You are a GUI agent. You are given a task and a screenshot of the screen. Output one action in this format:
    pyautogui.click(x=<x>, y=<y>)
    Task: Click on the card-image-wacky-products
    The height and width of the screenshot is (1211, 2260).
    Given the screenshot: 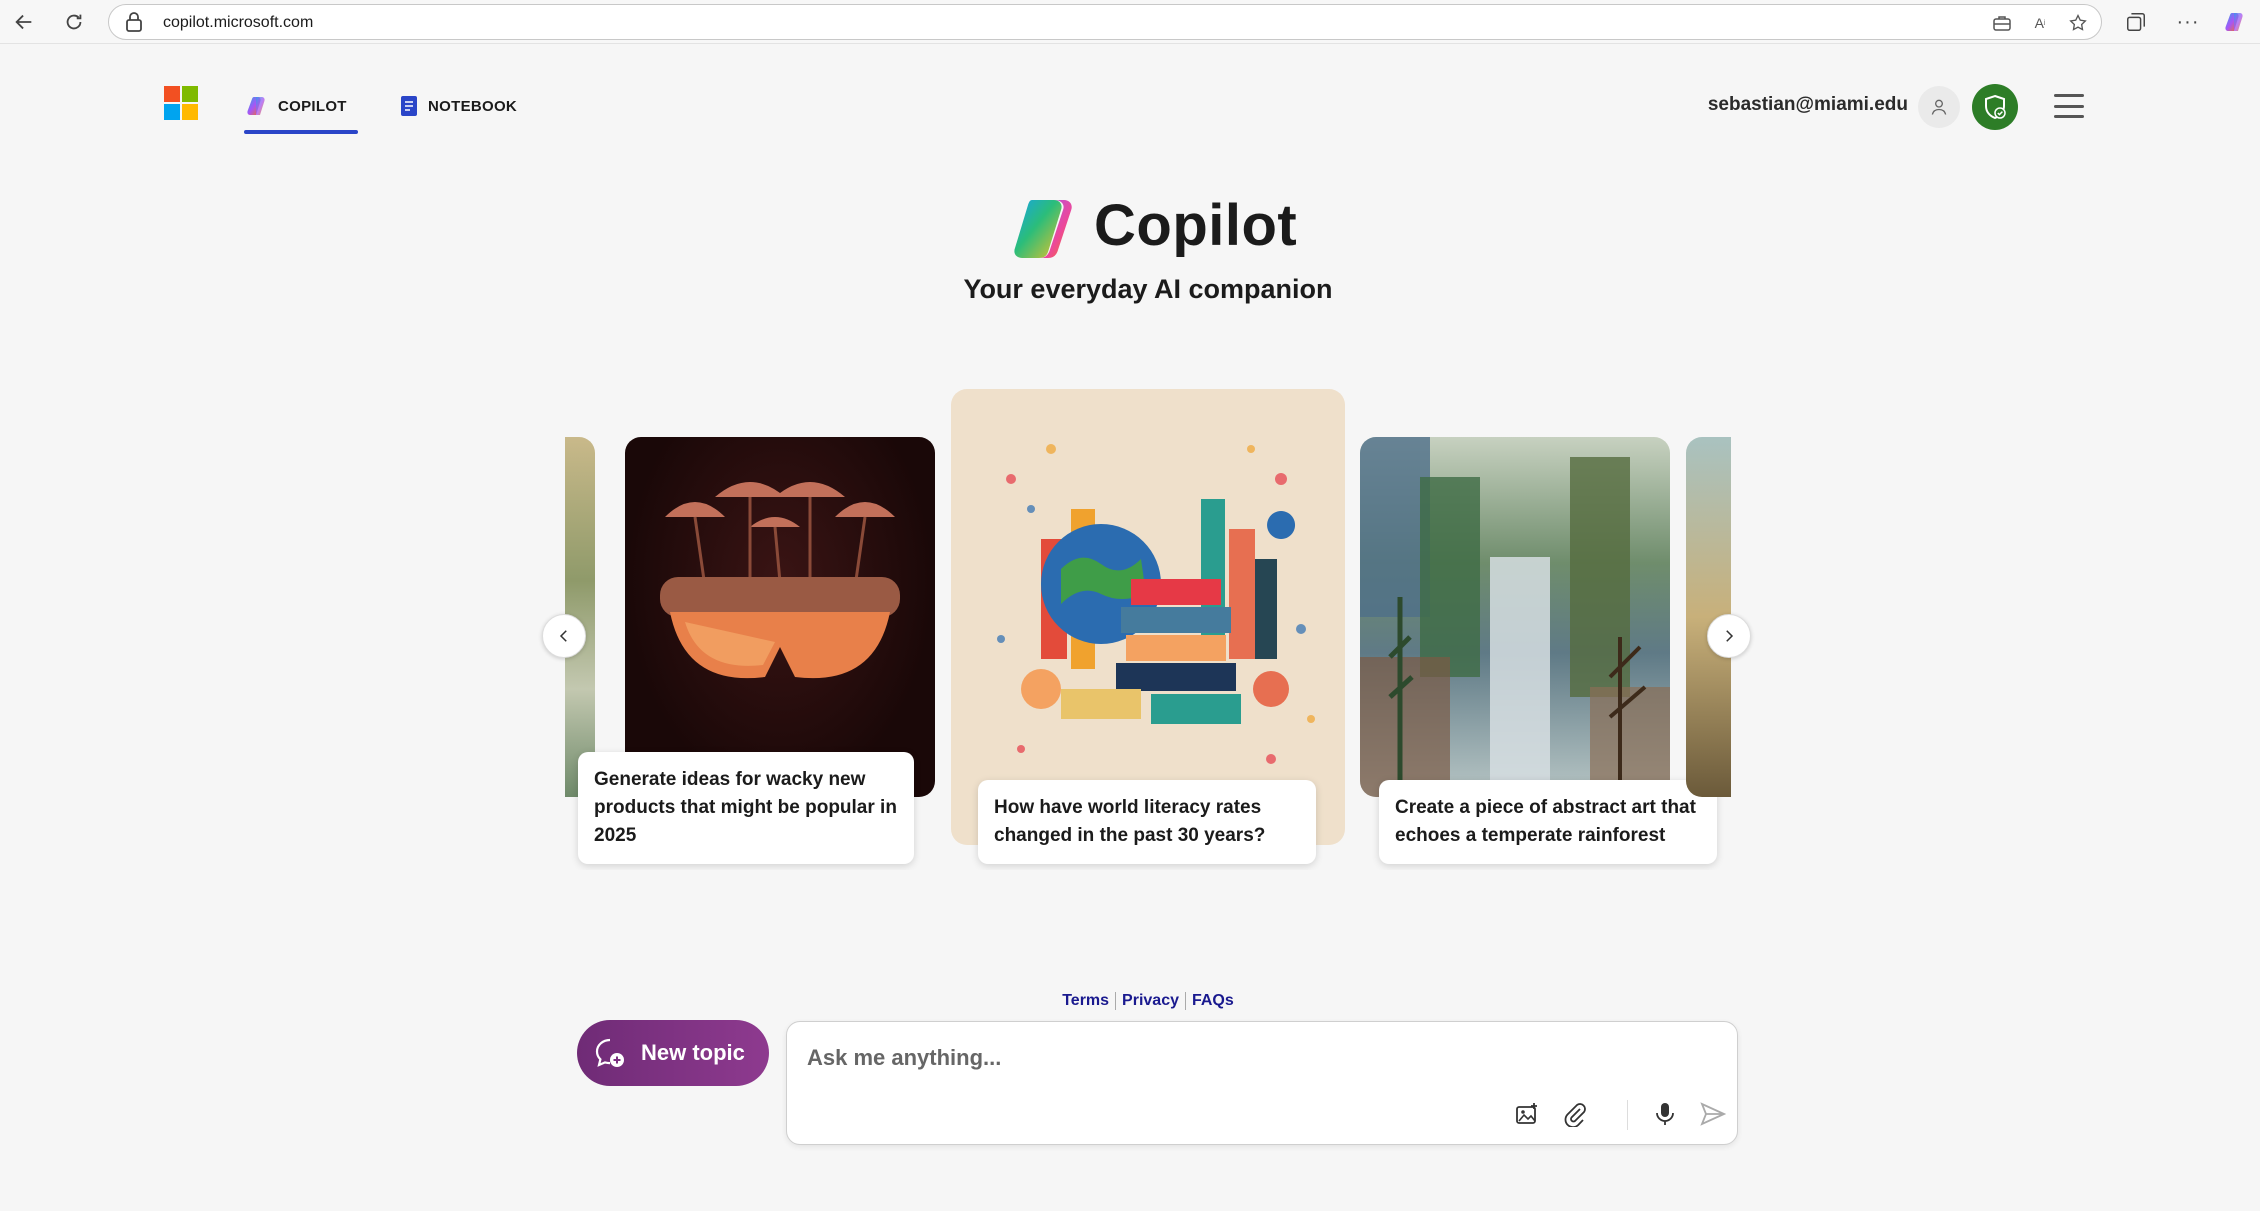 What is the action you would take?
    pyautogui.click(x=780, y=617)
    